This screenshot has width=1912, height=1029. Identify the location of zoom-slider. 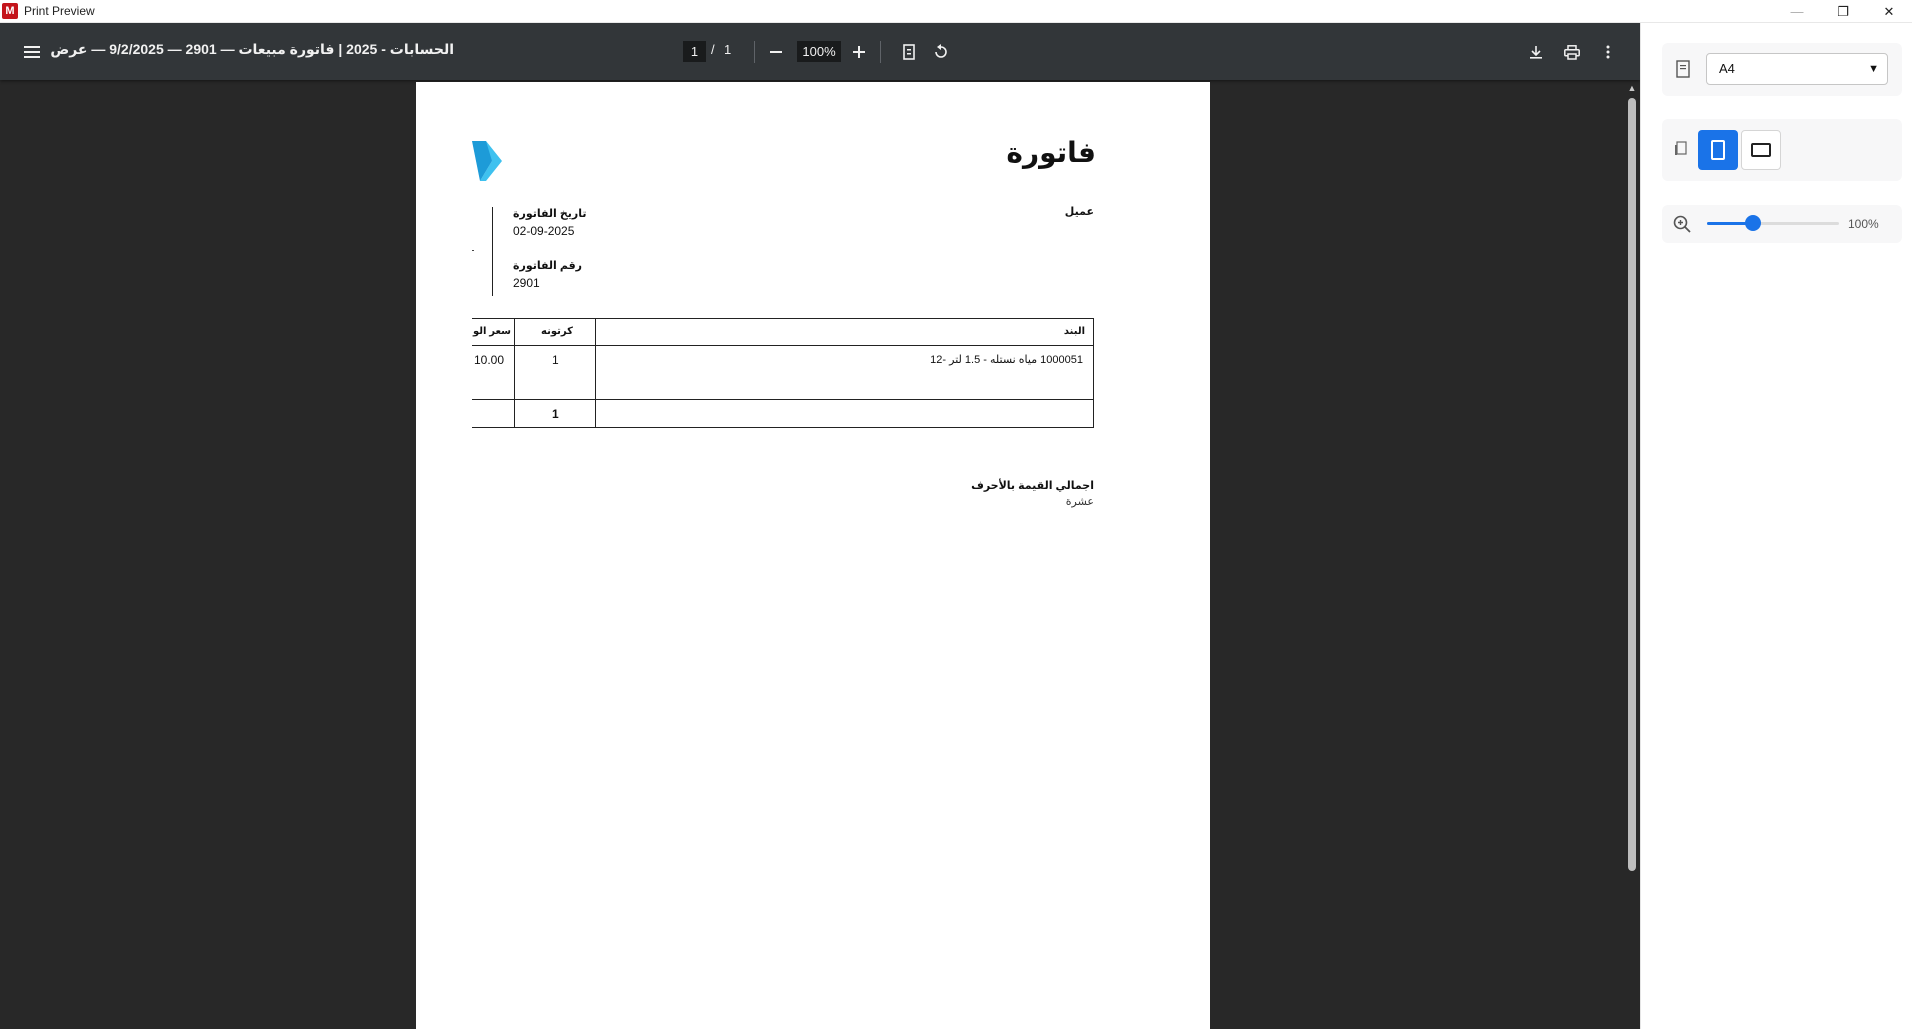
(1773, 223).